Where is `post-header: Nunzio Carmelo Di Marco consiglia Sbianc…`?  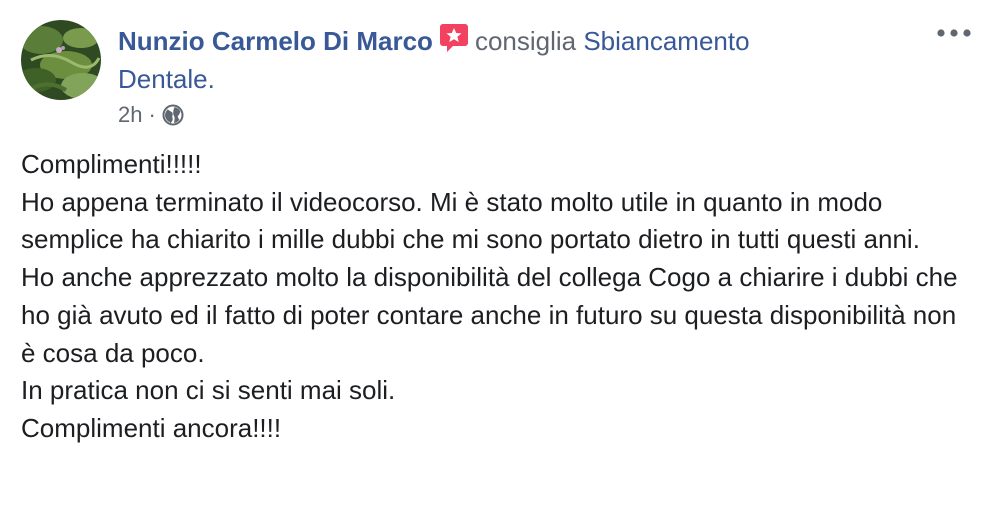
post-header: Nunzio Carmelo Di Marco consiglia Sbianc… is located at coordinates (483, 60).